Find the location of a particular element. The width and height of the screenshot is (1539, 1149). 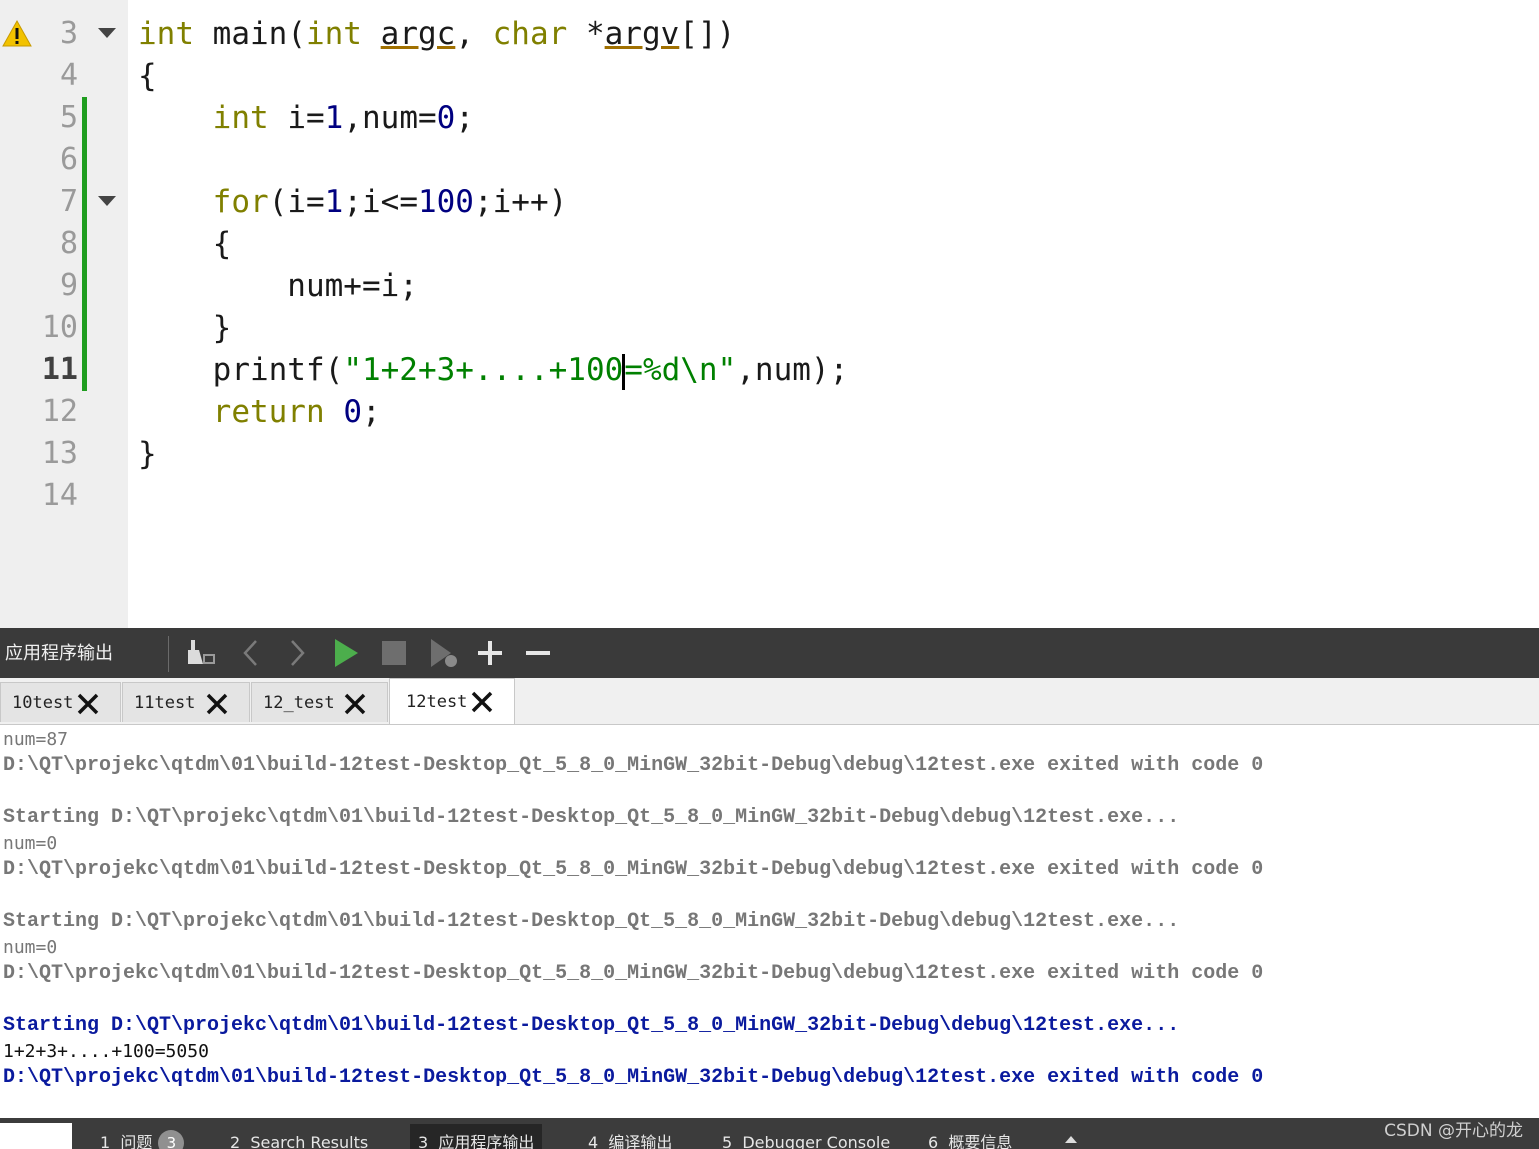

toolbar-separator is located at coordinates (168, 654).